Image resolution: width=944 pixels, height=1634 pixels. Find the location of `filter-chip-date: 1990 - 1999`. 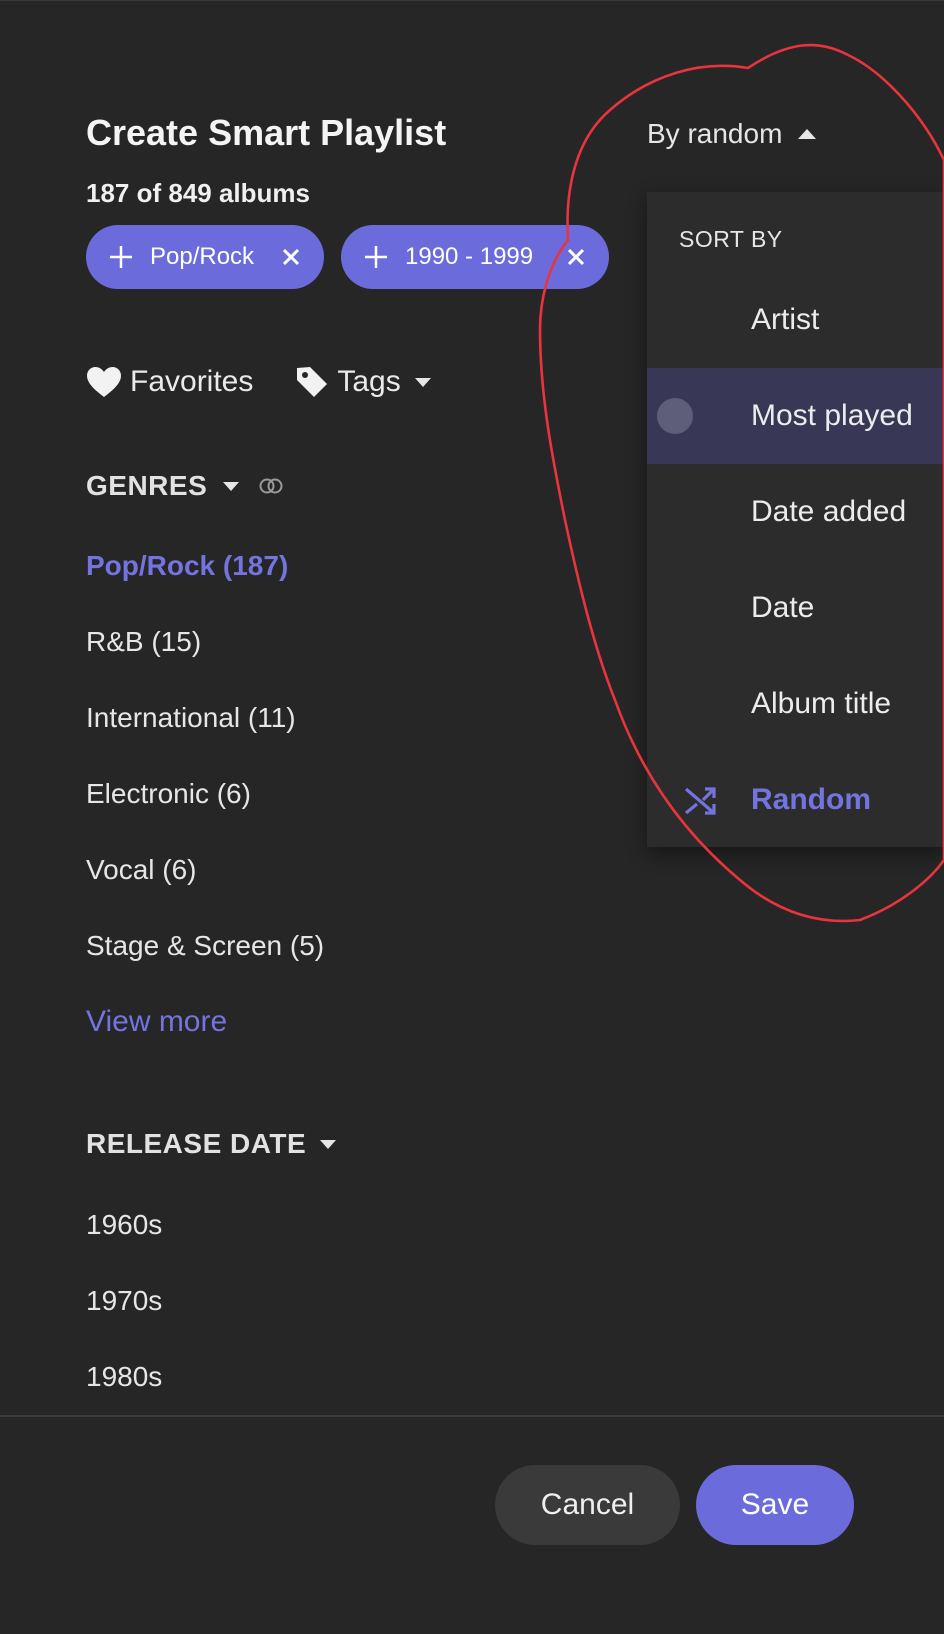

filter-chip-date: 1990 - 1999 is located at coordinates (475, 257).